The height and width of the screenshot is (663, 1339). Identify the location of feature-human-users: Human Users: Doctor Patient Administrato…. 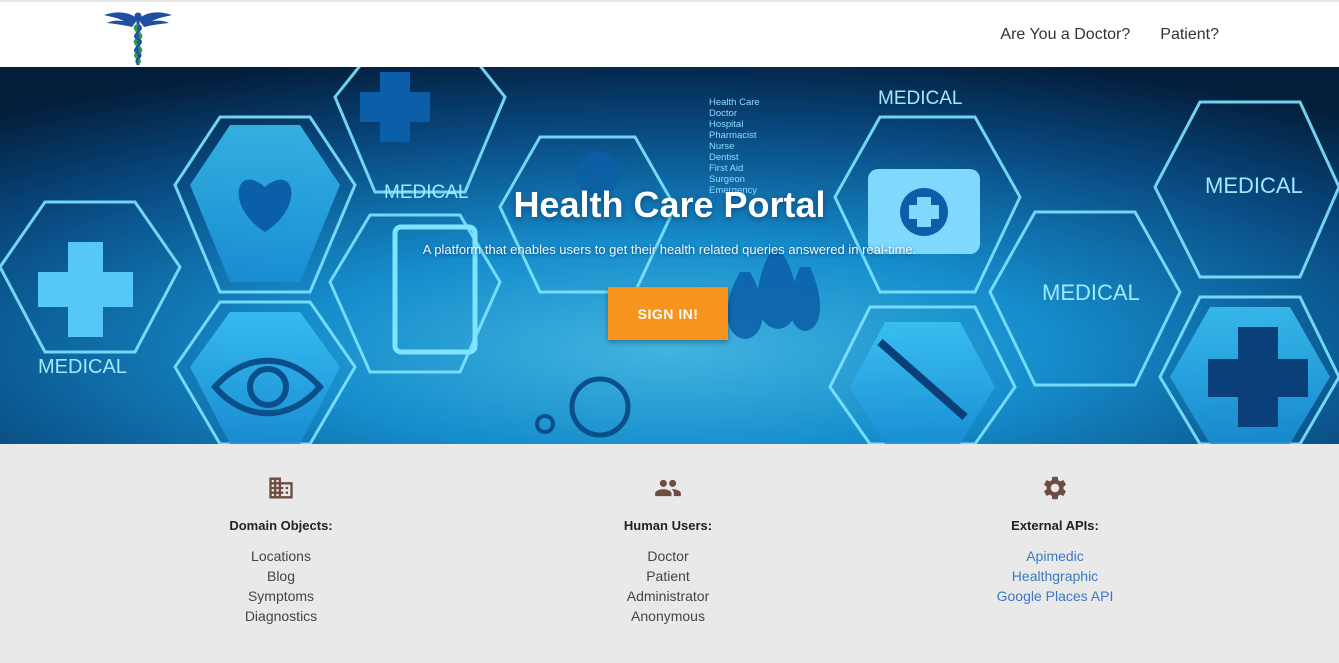
(668, 550).